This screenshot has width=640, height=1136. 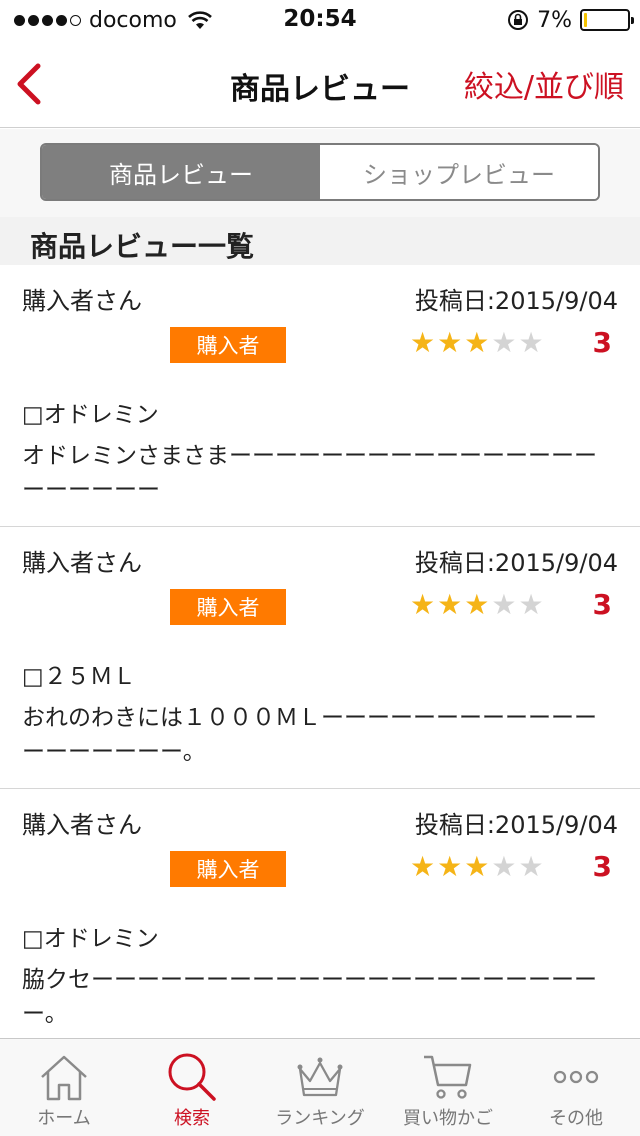 I want to click on segment-area: 商品レビュー ショップレビュー, so click(x=320, y=173).